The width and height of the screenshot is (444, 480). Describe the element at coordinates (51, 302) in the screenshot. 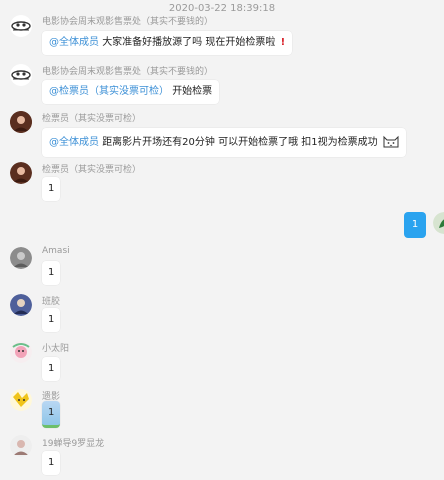

I see `sender-name: 班胶` at that location.